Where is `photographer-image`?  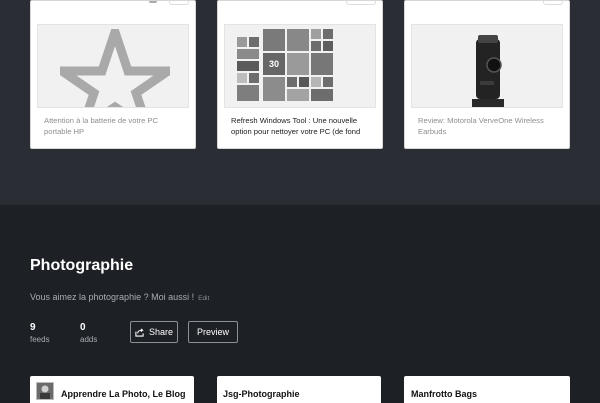 photographer-image is located at coordinates (45, 391).